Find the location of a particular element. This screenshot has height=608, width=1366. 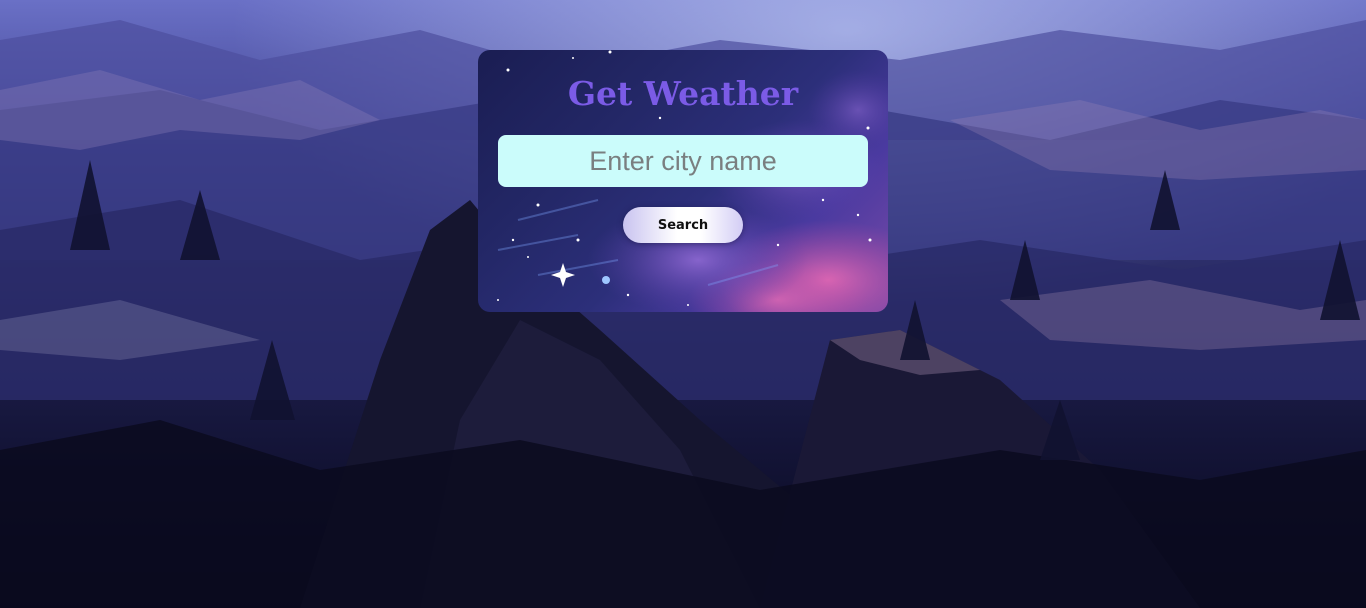

search-button: Search is located at coordinates (683, 225).